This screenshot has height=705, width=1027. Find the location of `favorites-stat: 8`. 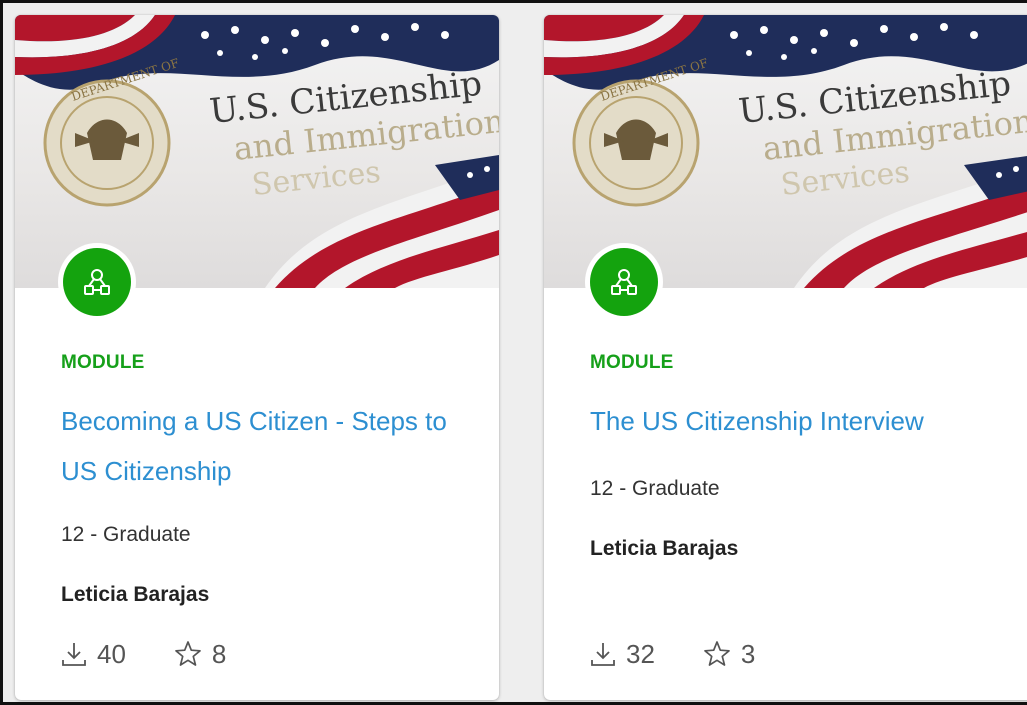

favorites-stat: 8 is located at coordinates (200, 654).